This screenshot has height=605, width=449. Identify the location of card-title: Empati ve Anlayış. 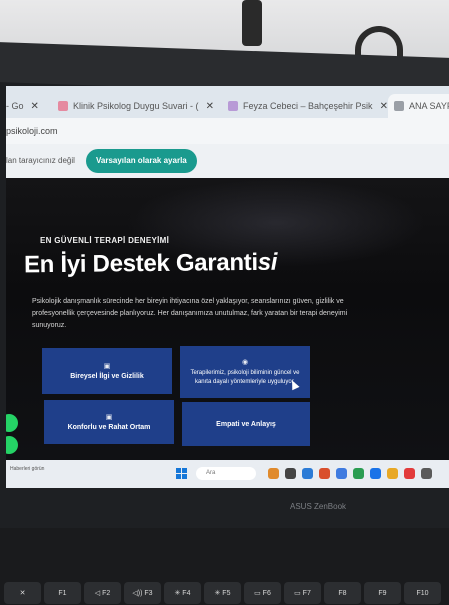
(246, 424).